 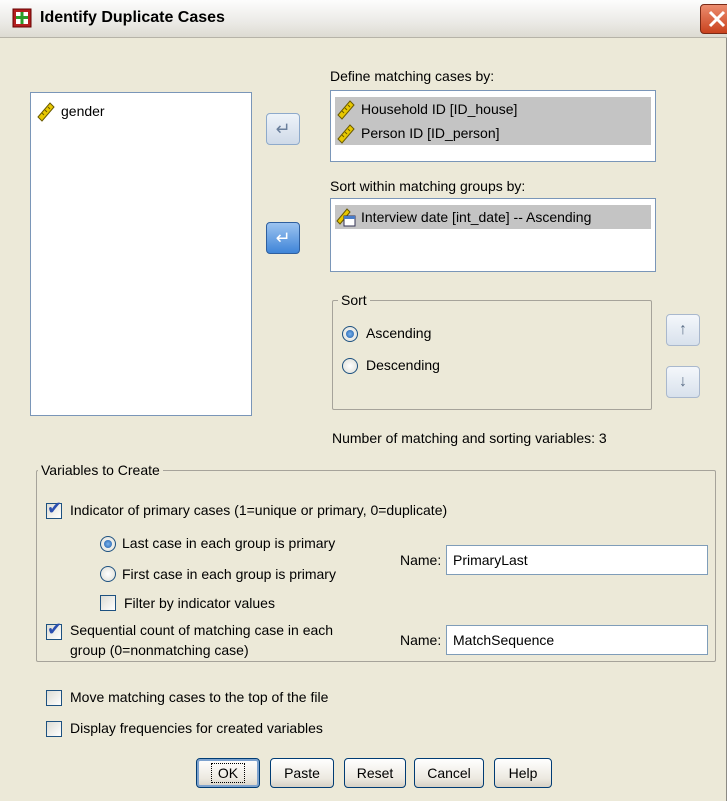 I want to click on first-case-label: First case in each group is primary, so click(x=229, y=574).